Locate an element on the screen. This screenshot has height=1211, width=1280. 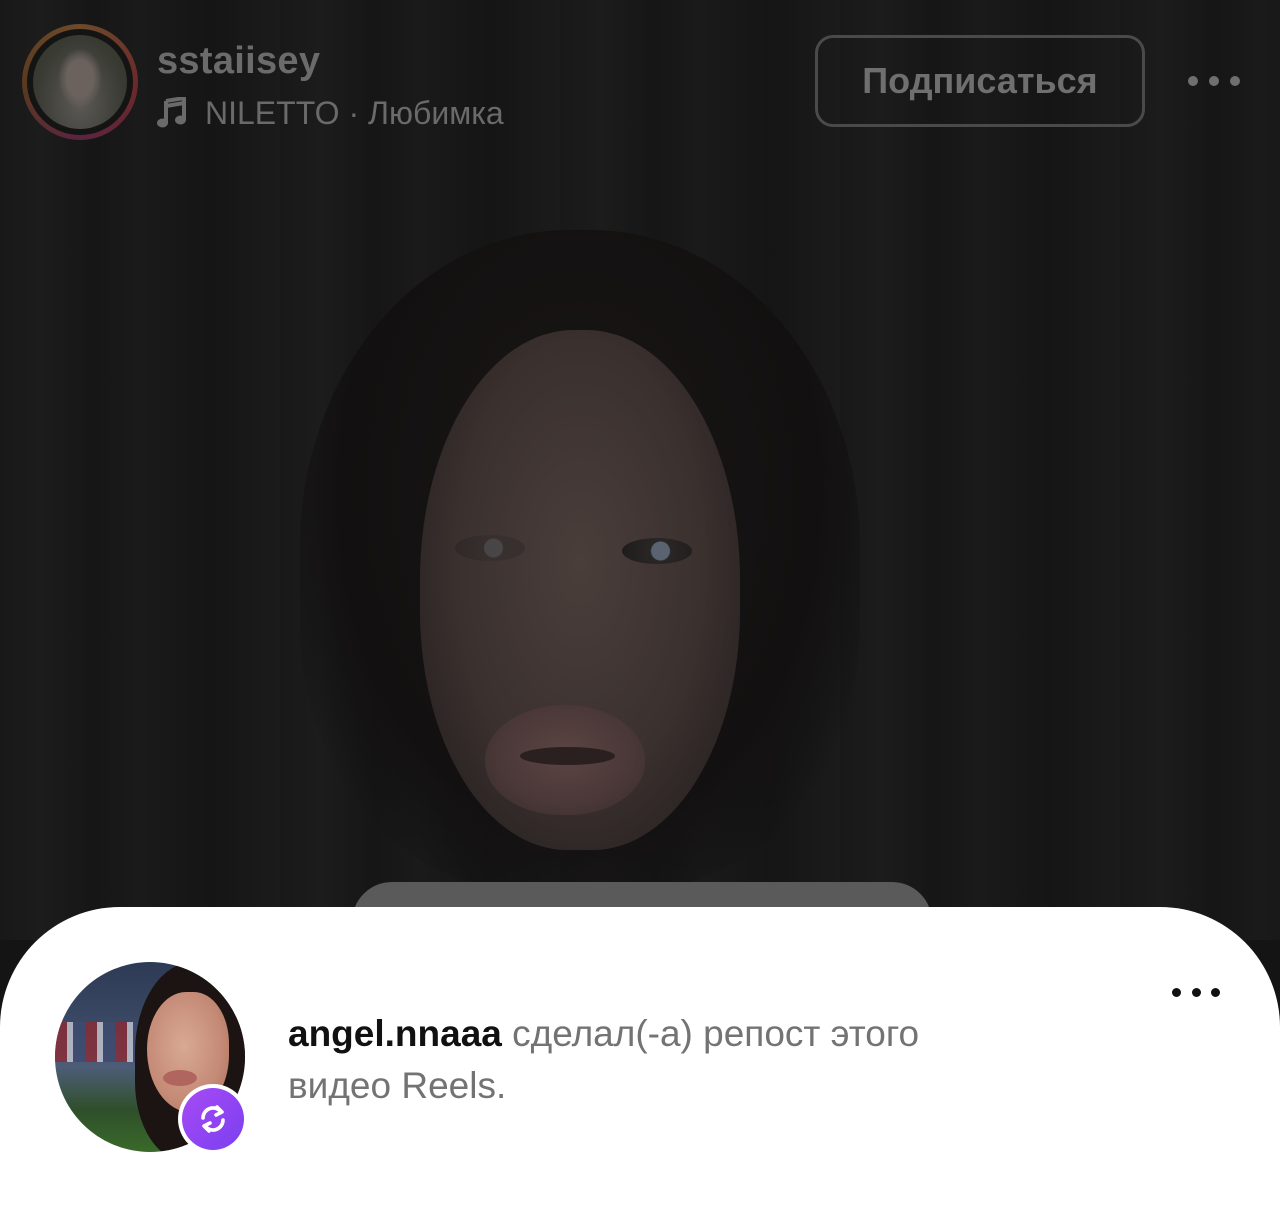
repost-badge is located at coordinates (213, 1119).